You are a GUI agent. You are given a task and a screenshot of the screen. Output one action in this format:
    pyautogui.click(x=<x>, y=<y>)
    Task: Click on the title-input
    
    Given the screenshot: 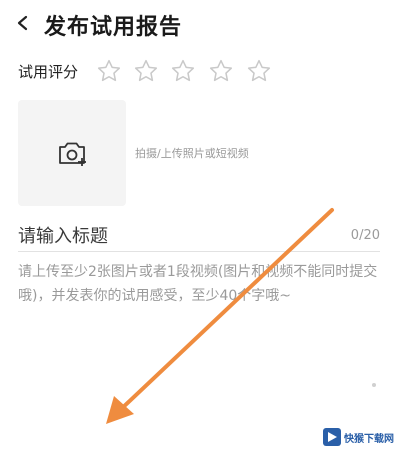 What is the action you would take?
    pyautogui.click(x=168, y=236)
    